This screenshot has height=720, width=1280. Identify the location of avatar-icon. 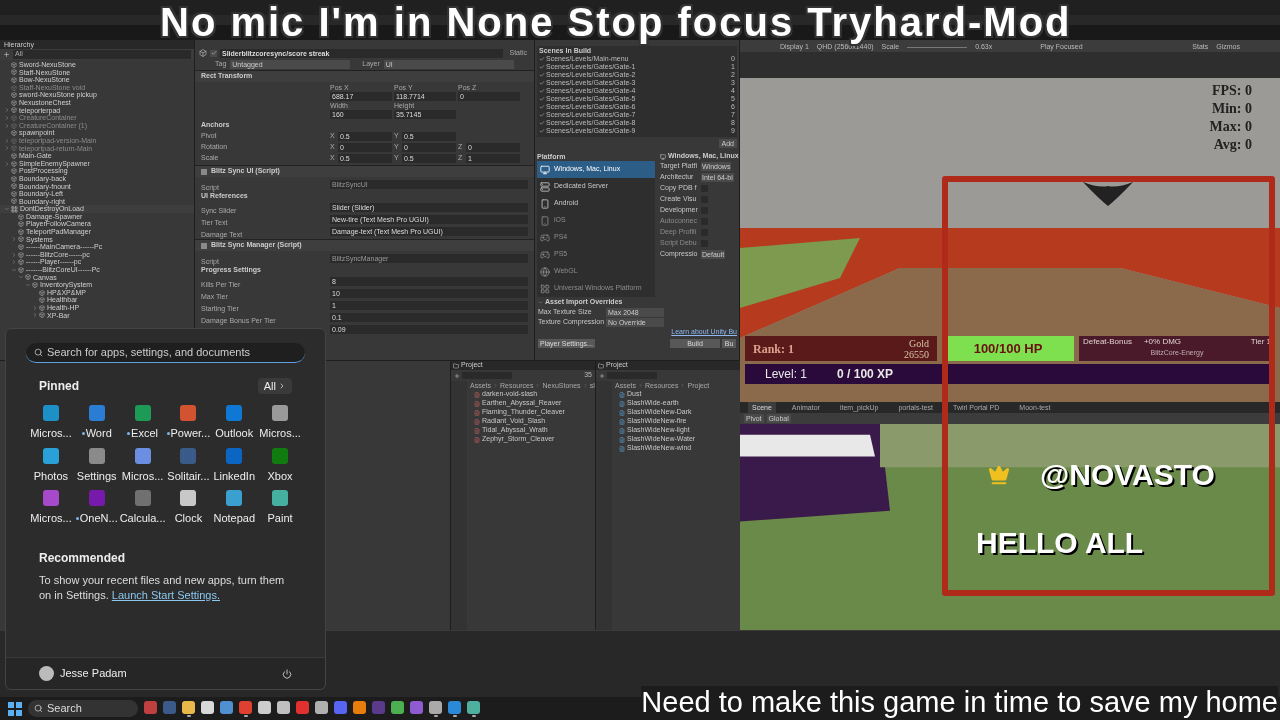
(46, 673).